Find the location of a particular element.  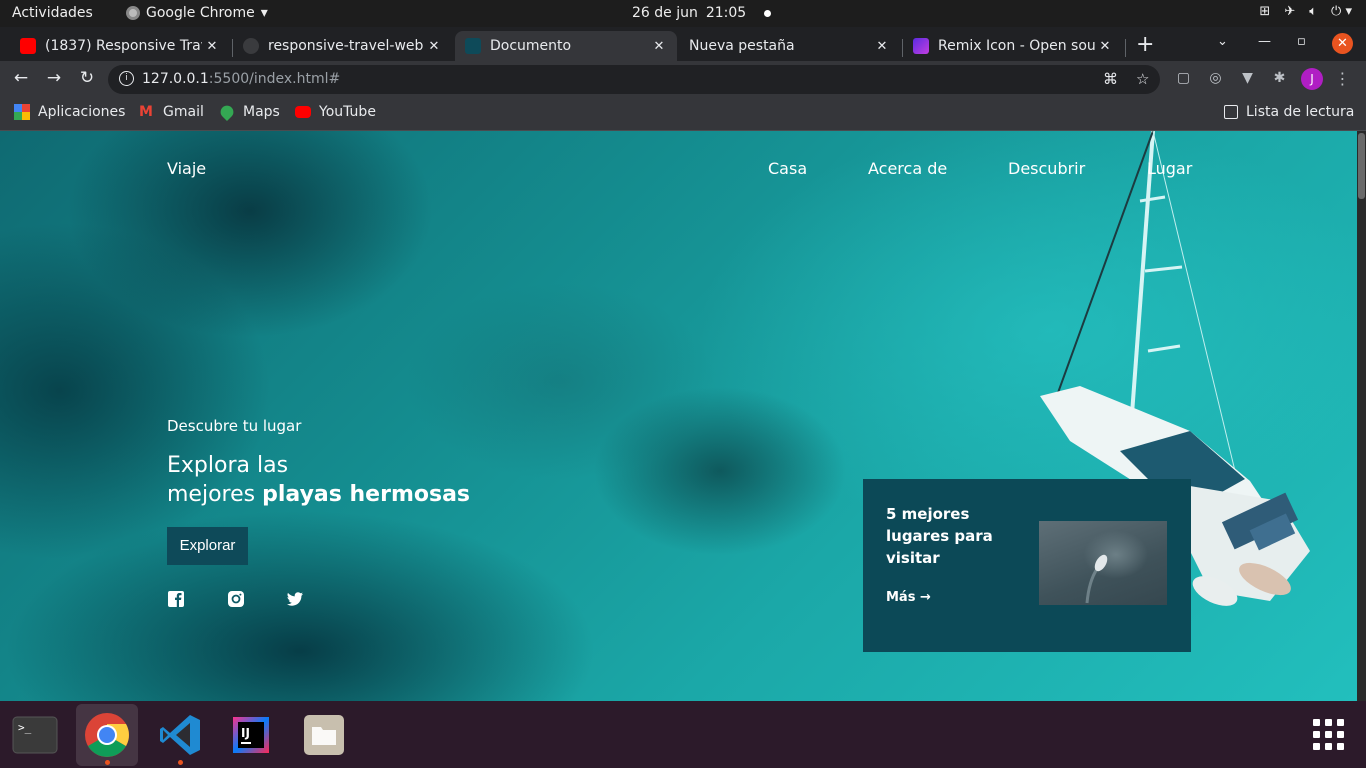

extension-icon: ◎ is located at coordinates (1215, 78).